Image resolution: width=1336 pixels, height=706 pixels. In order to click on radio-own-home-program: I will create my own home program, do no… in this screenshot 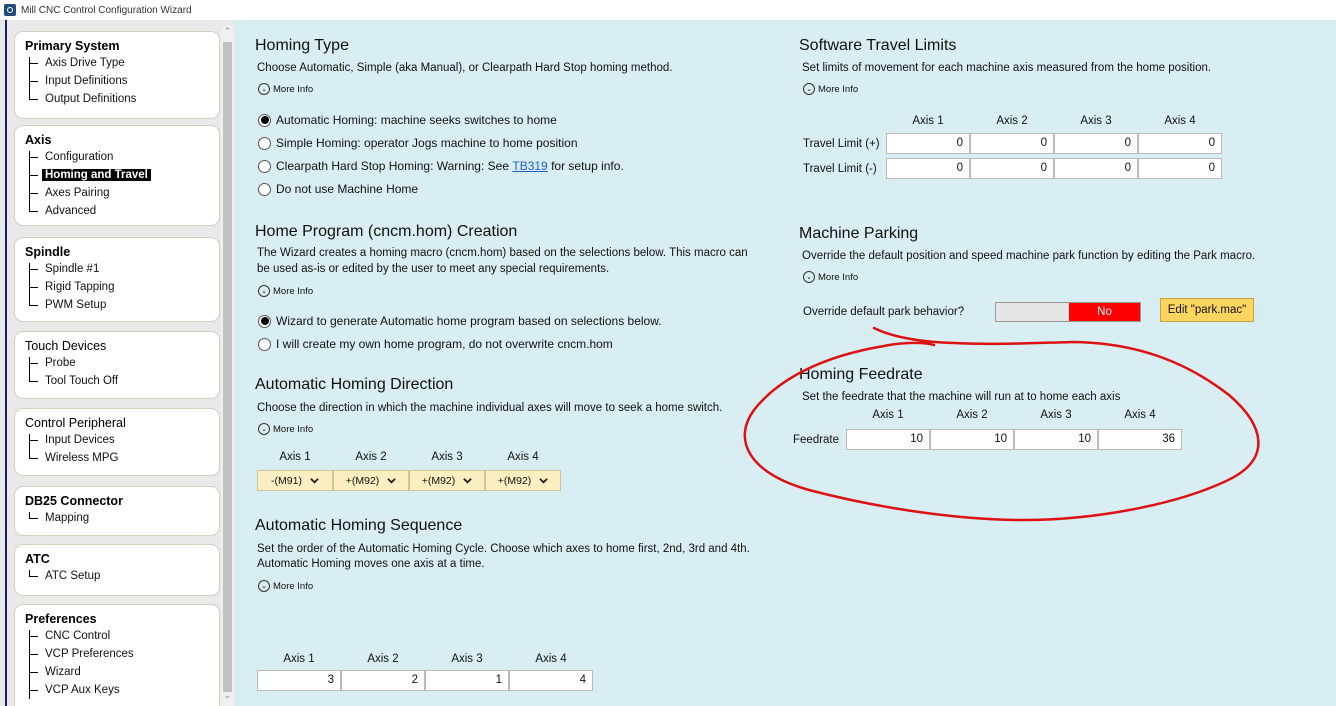, I will do `click(435, 344)`.